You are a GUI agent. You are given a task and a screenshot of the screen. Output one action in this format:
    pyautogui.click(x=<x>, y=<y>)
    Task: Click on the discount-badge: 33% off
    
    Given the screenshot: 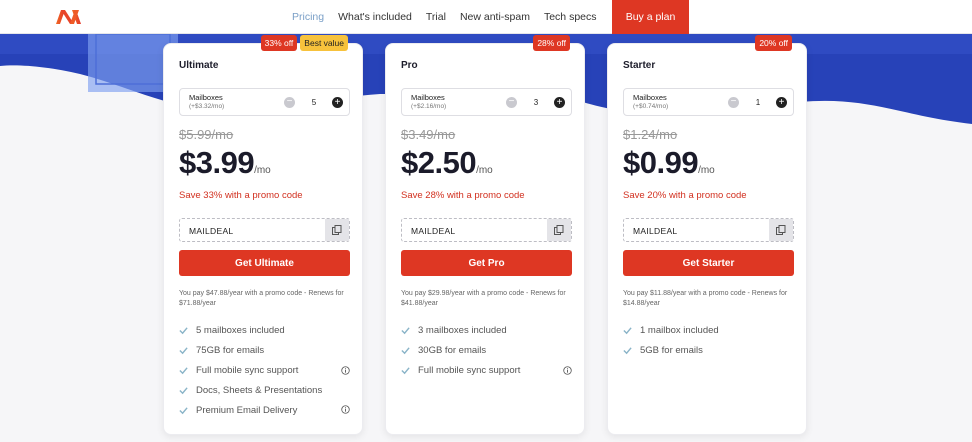 What is the action you would take?
    pyautogui.click(x=279, y=43)
    